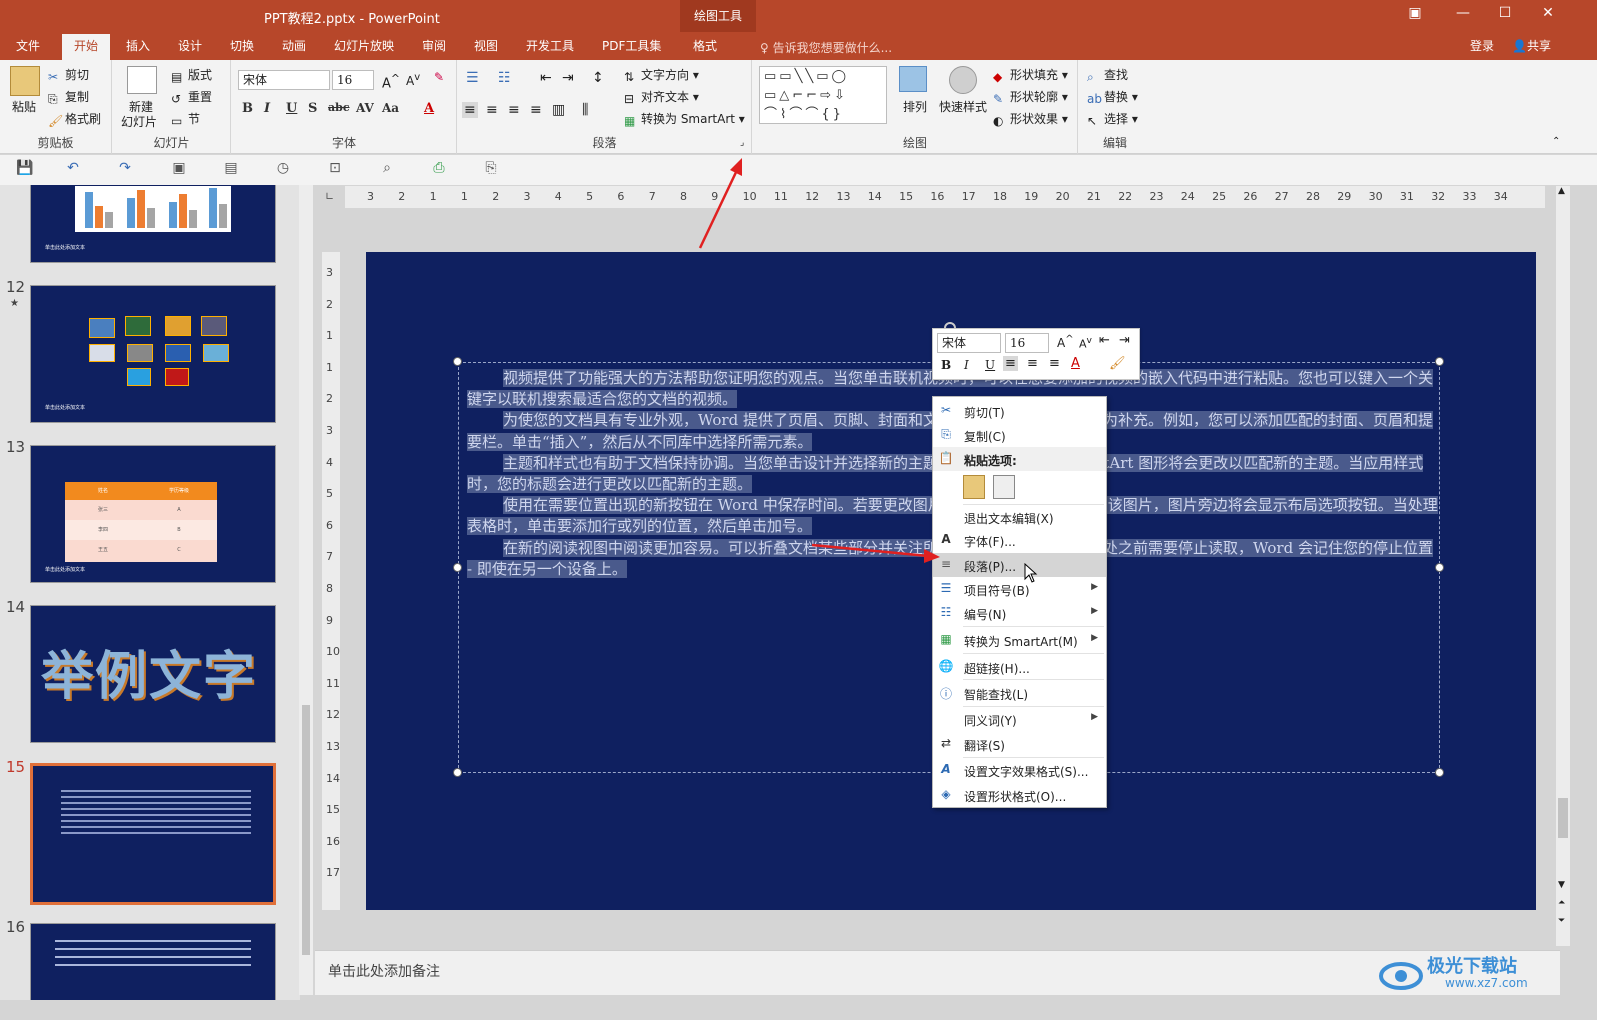  What do you see at coordinates (1531, 45) in the screenshot?
I see `share-button: 👤共享` at bounding box center [1531, 45].